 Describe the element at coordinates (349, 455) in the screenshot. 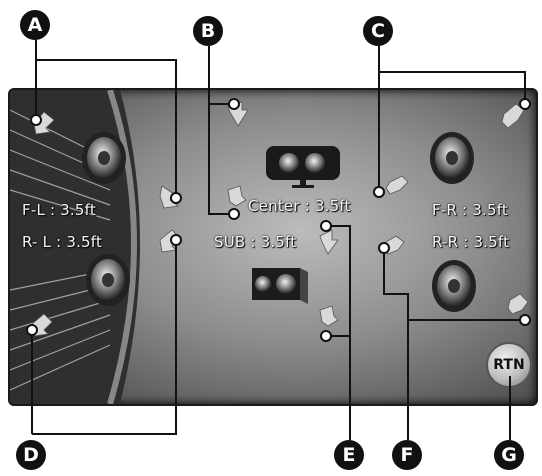

I see `callout-e: E` at that location.